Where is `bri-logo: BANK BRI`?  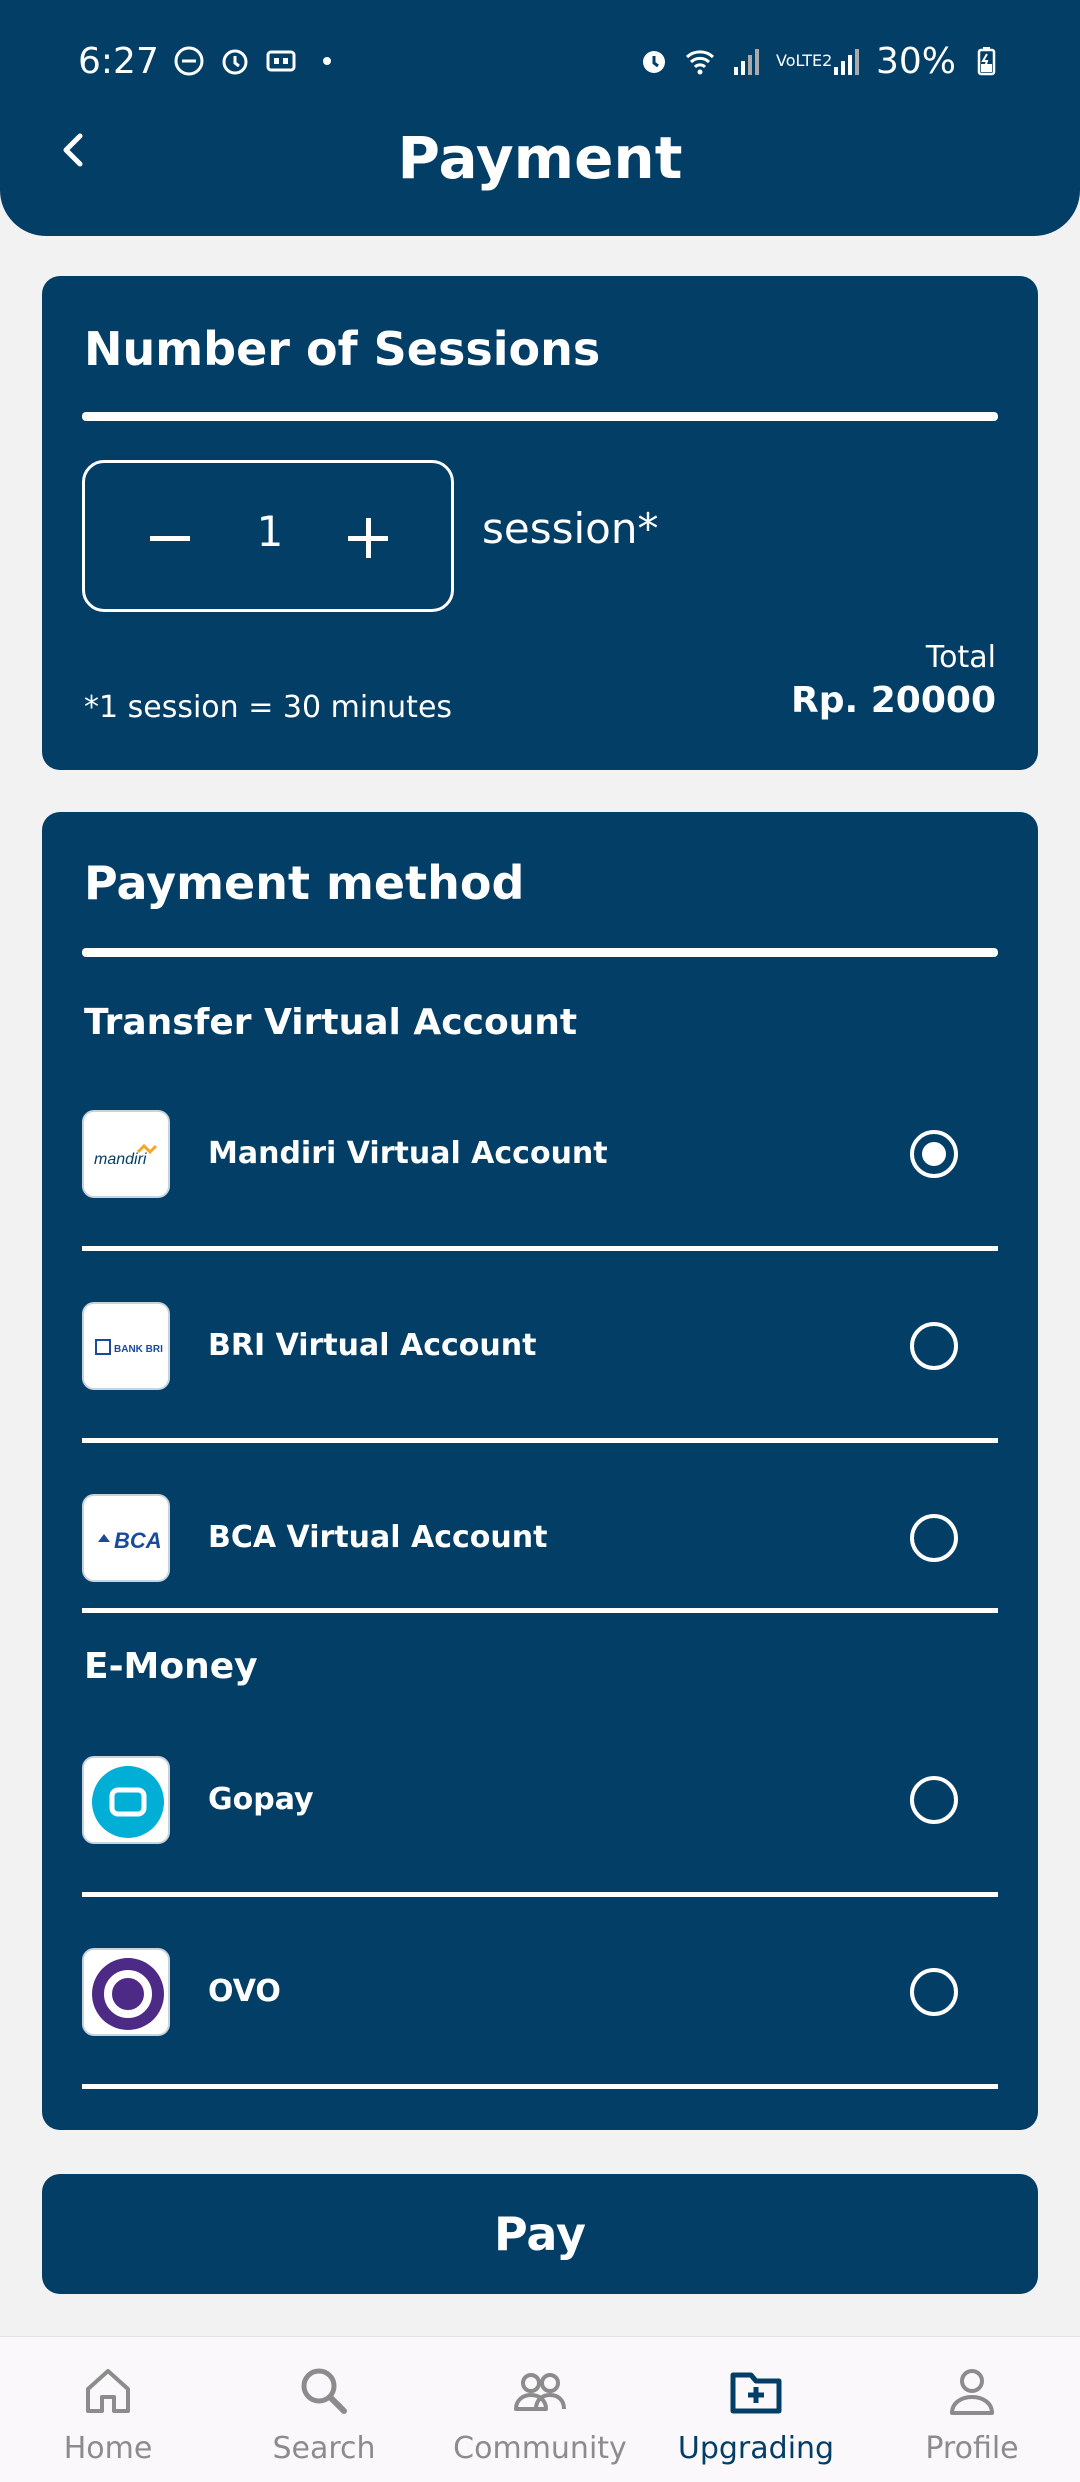
bri-logo: BANK BRI is located at coordinates (126, 1346).